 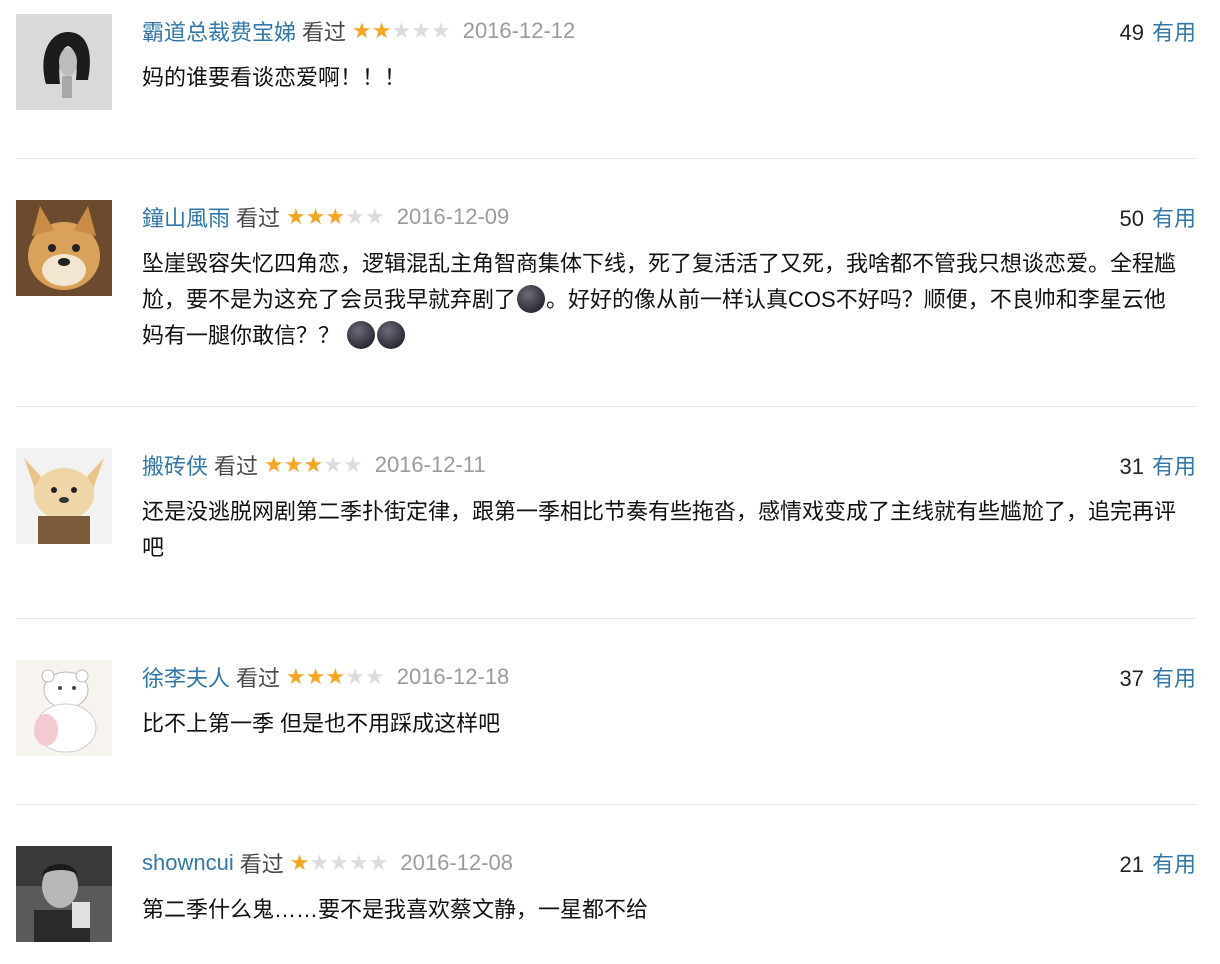 I want to click on comment-header: showncui 看过 ★ ★ ★ ★ ★ 2016-12-08 21 有用, so click(x=669, y=863).